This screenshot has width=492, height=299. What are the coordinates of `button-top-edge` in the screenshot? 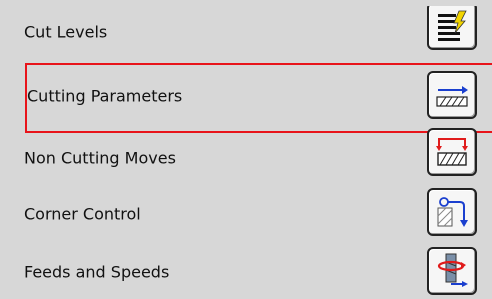 It's located at (452, 3).